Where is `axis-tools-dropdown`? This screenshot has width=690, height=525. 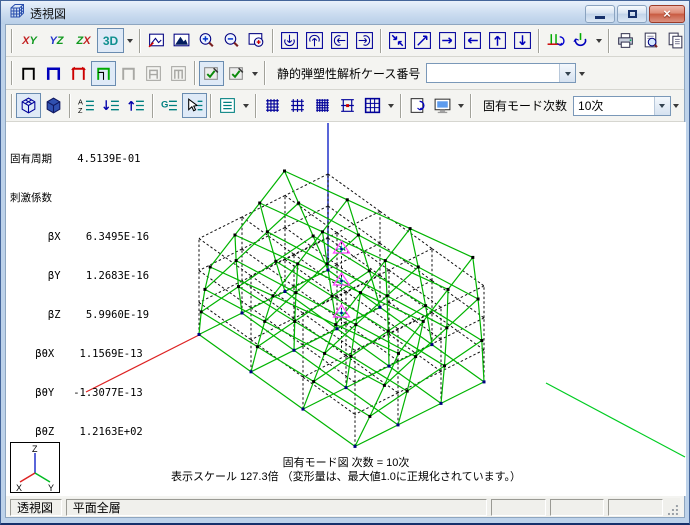 axis-tools-dropdown is located at coordinates (599, 41).